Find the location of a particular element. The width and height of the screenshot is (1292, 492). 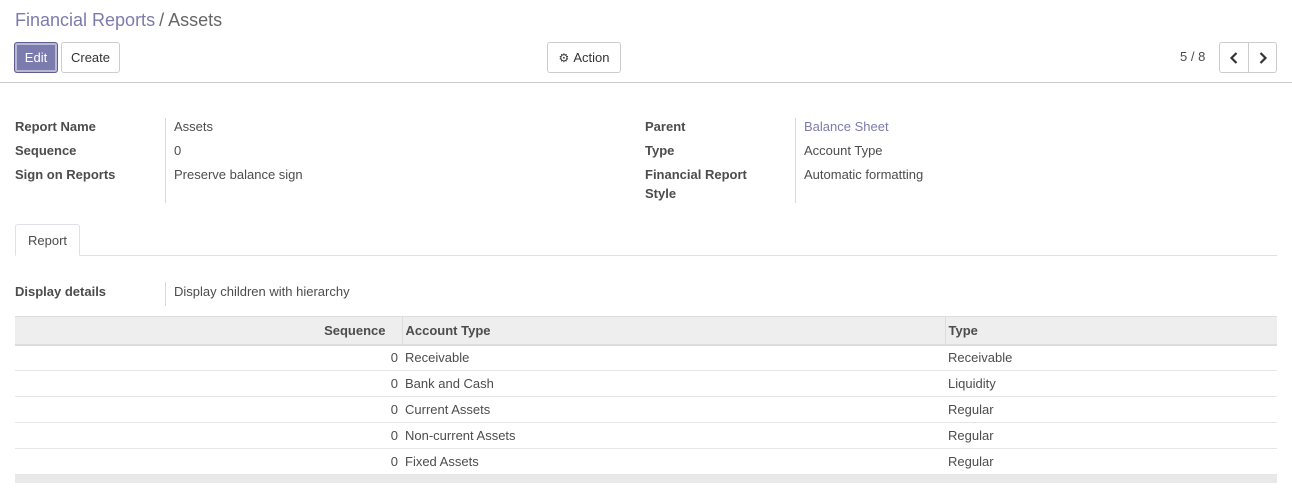

edit-button: Edit is located at coordinates (36, 57).